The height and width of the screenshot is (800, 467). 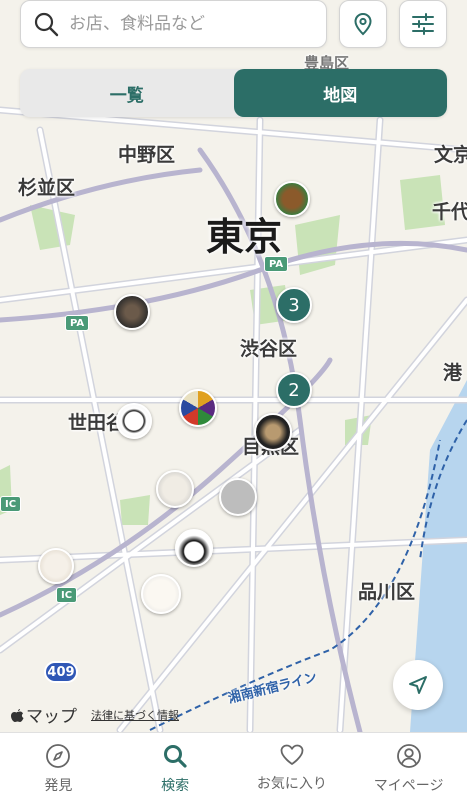 What do you see at coordinates (147, 155) in the screenshot?
I see `ward-label-nakano: 中野区` at bounding box center [147, 155].